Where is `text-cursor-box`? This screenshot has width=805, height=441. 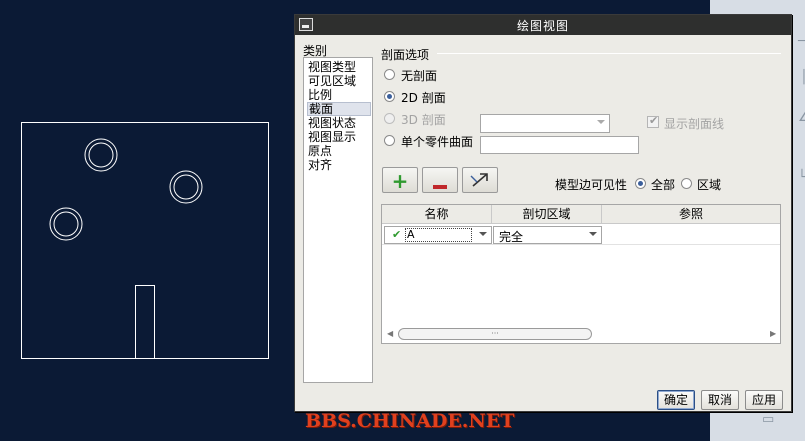 text-cursor-box is located at coordinates (438, 235).